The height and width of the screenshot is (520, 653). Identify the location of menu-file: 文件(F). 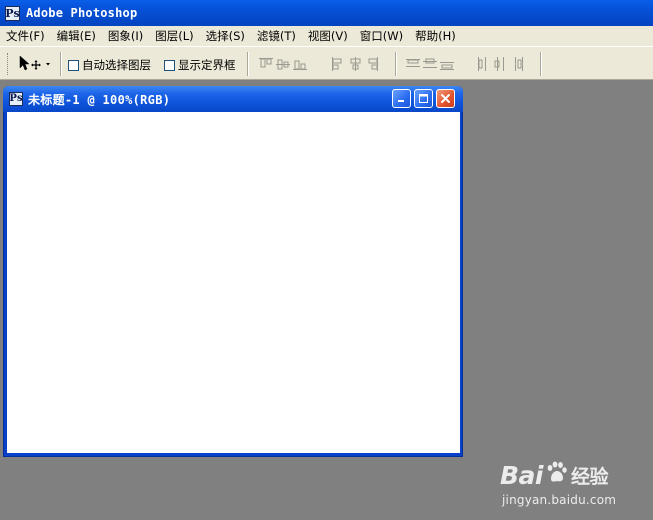
(25, 36).